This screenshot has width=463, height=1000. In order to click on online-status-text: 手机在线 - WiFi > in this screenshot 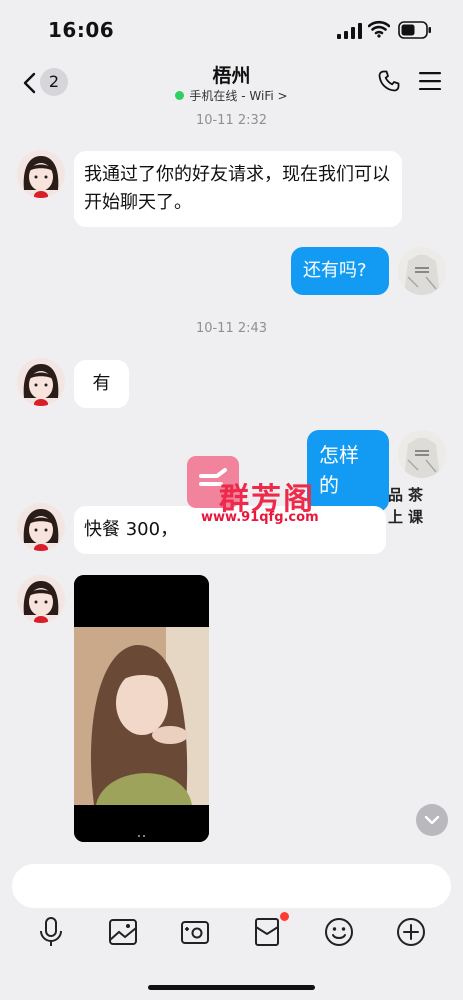, I will do `click(238, 96)`.